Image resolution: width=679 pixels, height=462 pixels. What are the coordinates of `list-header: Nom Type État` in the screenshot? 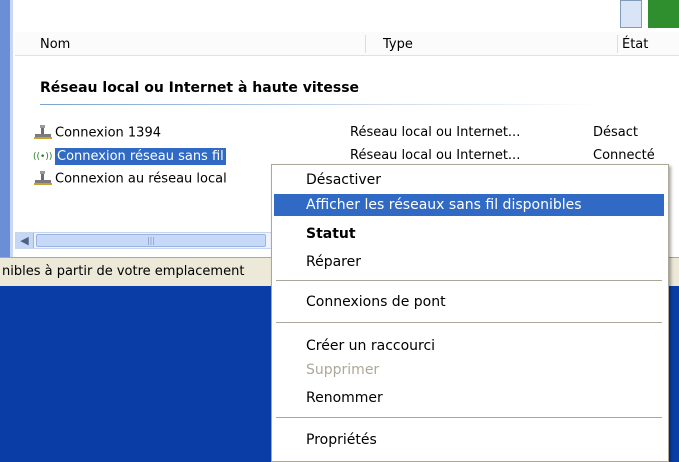 It's located at (347, 44).